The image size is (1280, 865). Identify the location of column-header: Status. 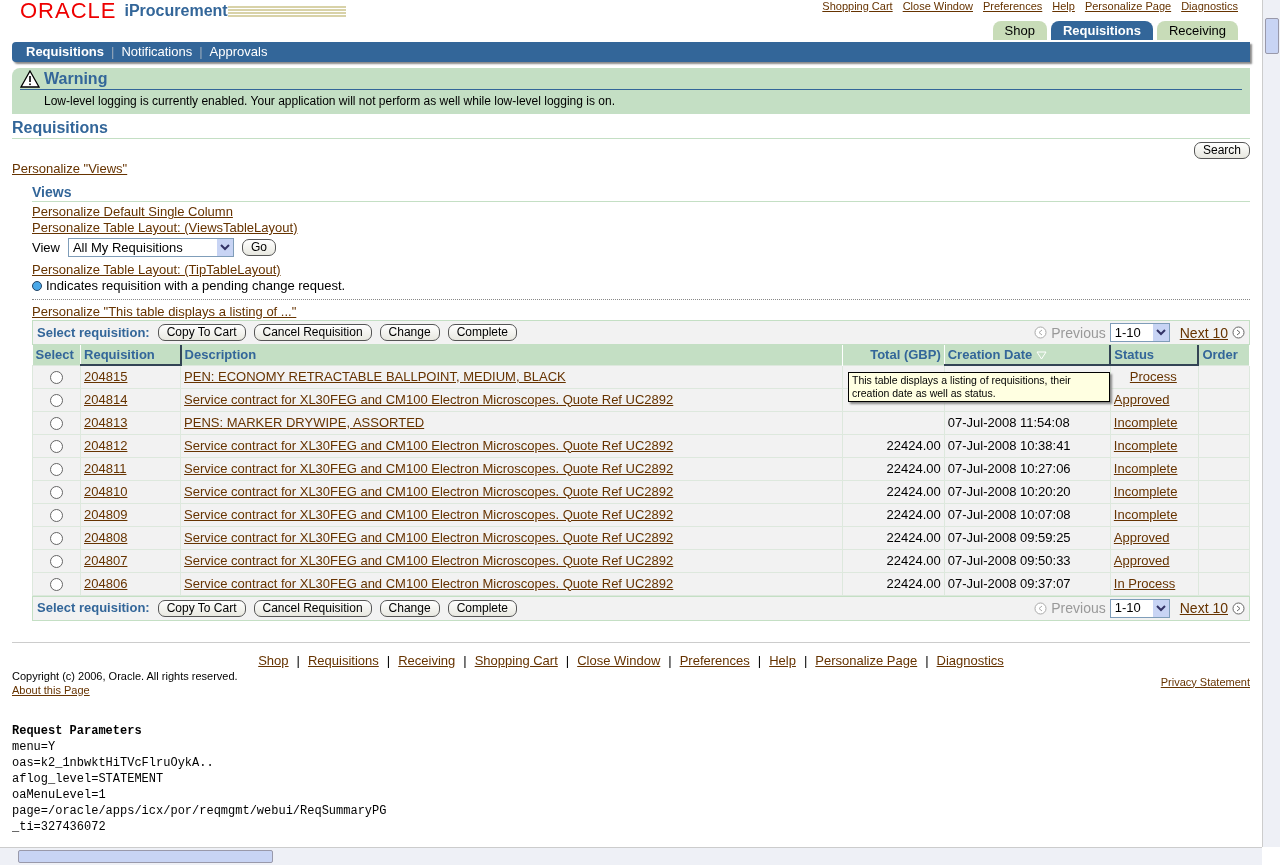
(1154, 355).